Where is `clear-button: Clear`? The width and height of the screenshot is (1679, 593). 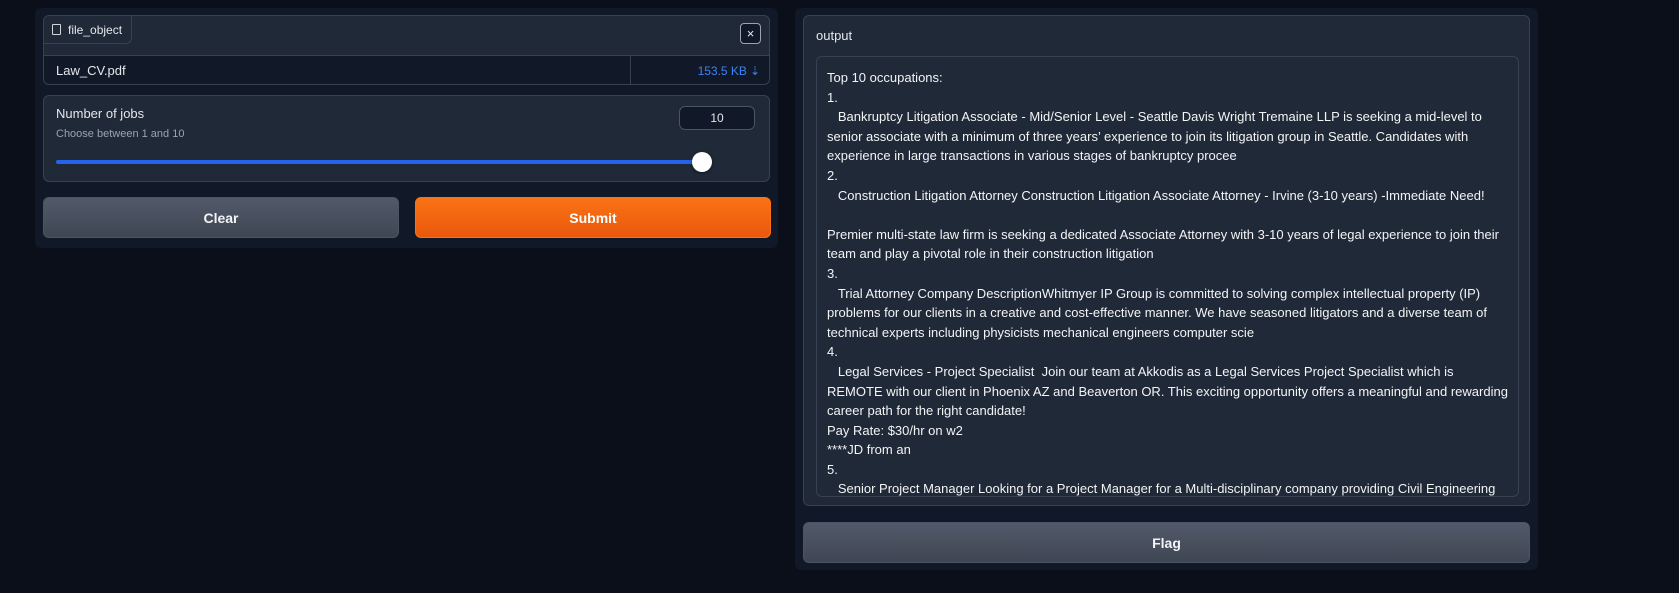 clear-button: Clear is located at coordinates (221, 217).